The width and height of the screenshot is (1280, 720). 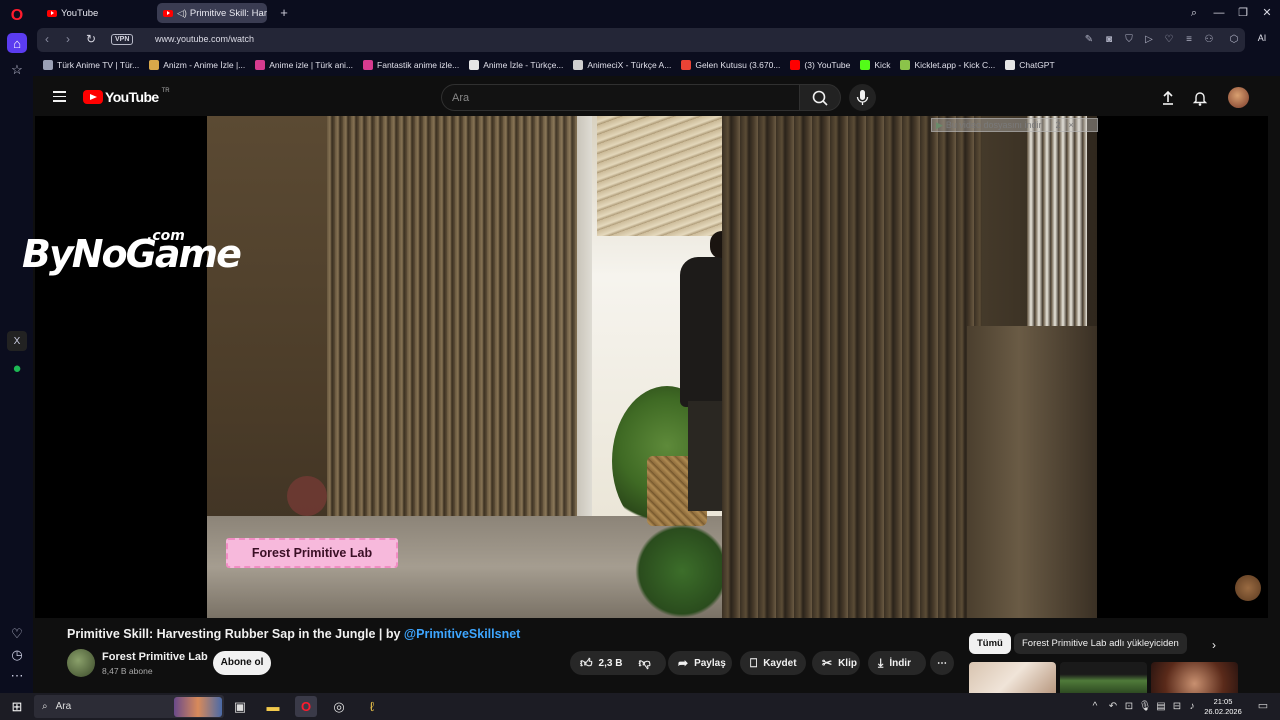 What do you see at coordinates (47, 39) in the screenshot?
I see `back-icon: ‹` at bounding box center [47, 39].